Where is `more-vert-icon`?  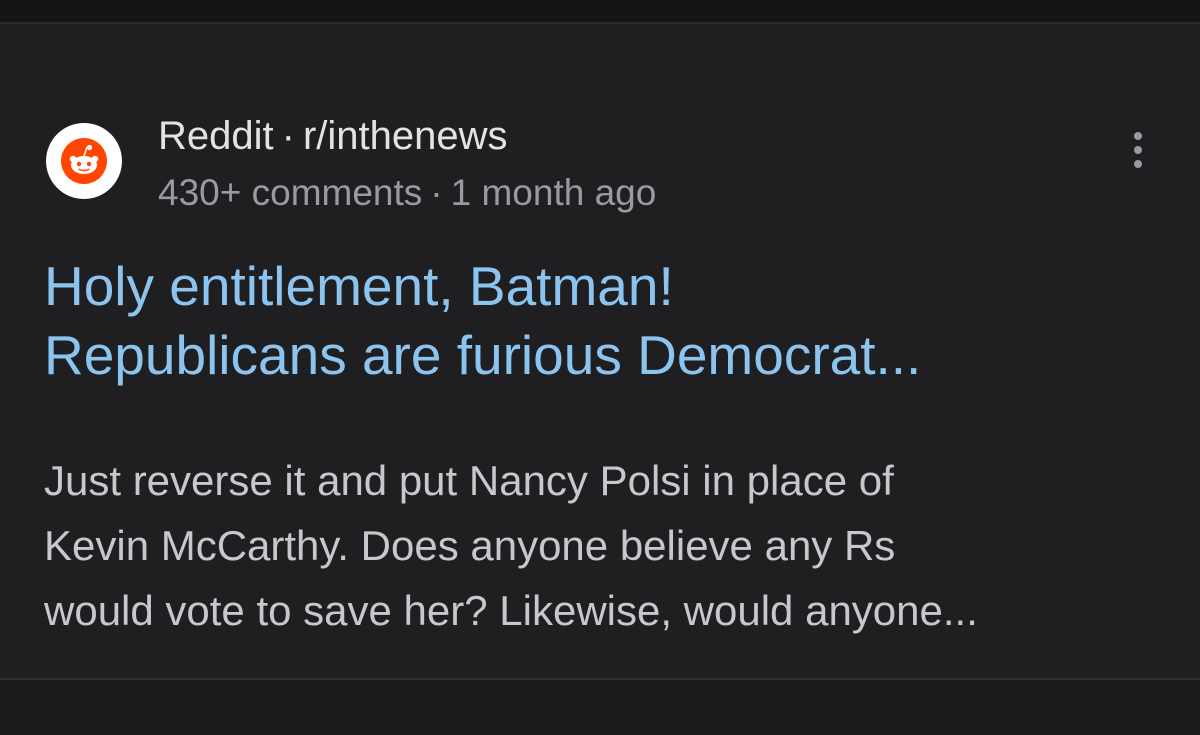 more-vert-icon is located at coordinates (1138, 150).